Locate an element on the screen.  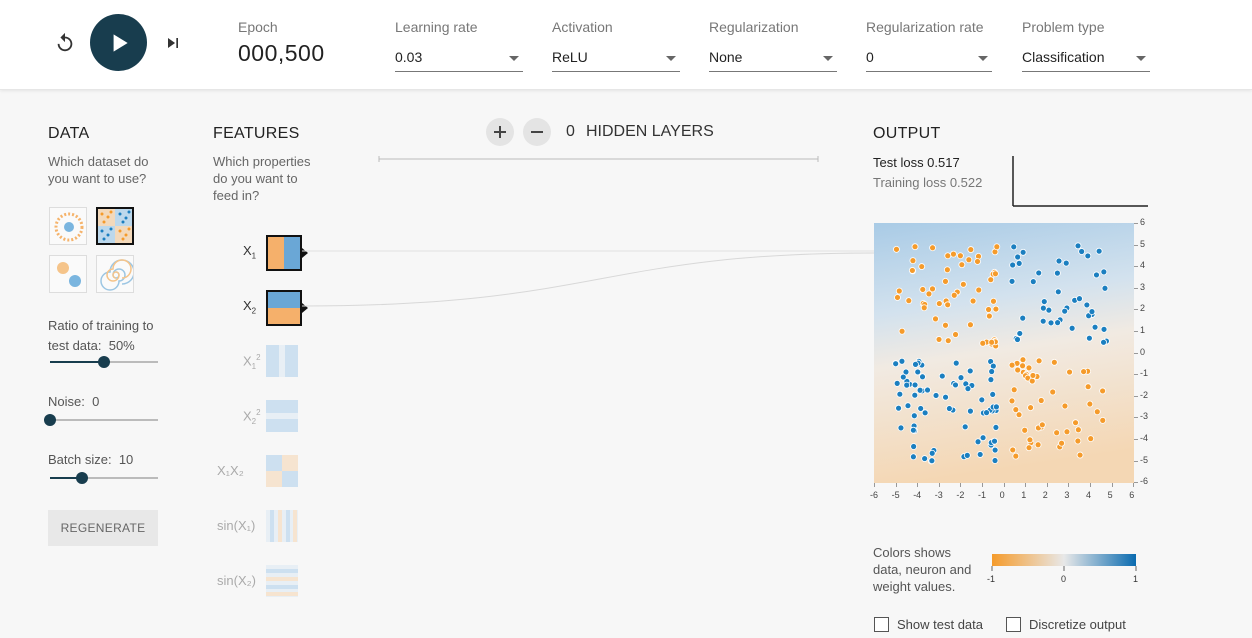
x-tick-label: -3 is located at coordinates (938, 495).